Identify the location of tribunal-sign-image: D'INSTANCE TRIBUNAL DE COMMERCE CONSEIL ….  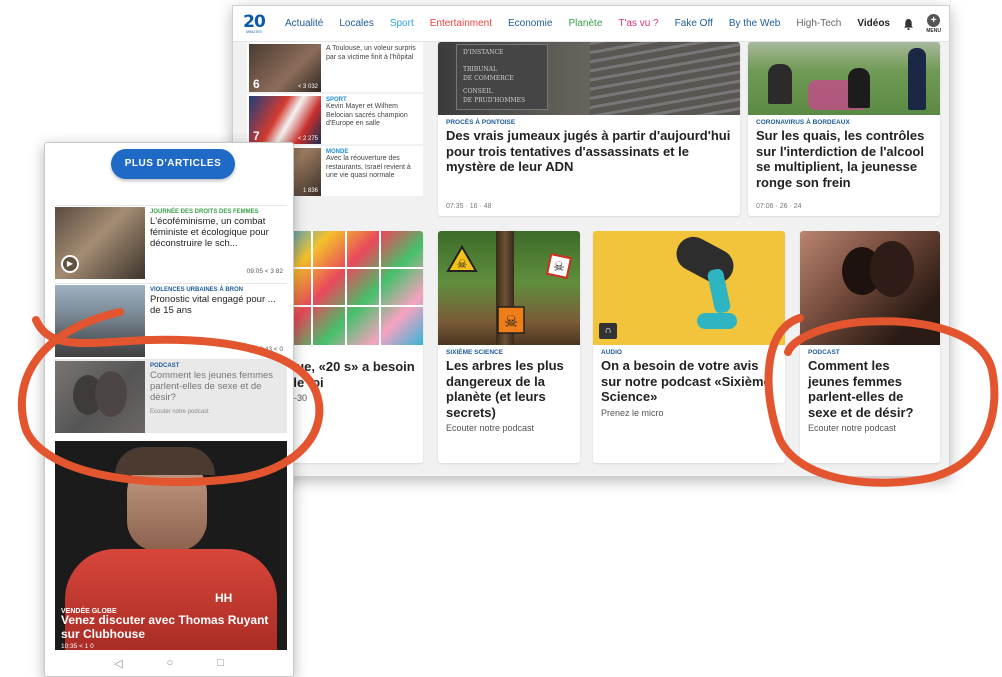
(589, 78).